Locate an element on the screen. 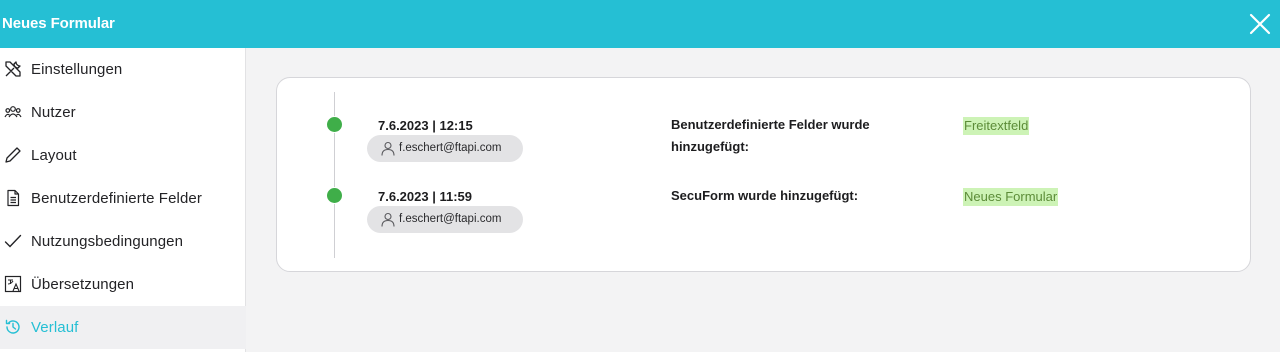  sidebar-item-uebersetzungen: Übersetzungen is located at coordinates (123, 284).